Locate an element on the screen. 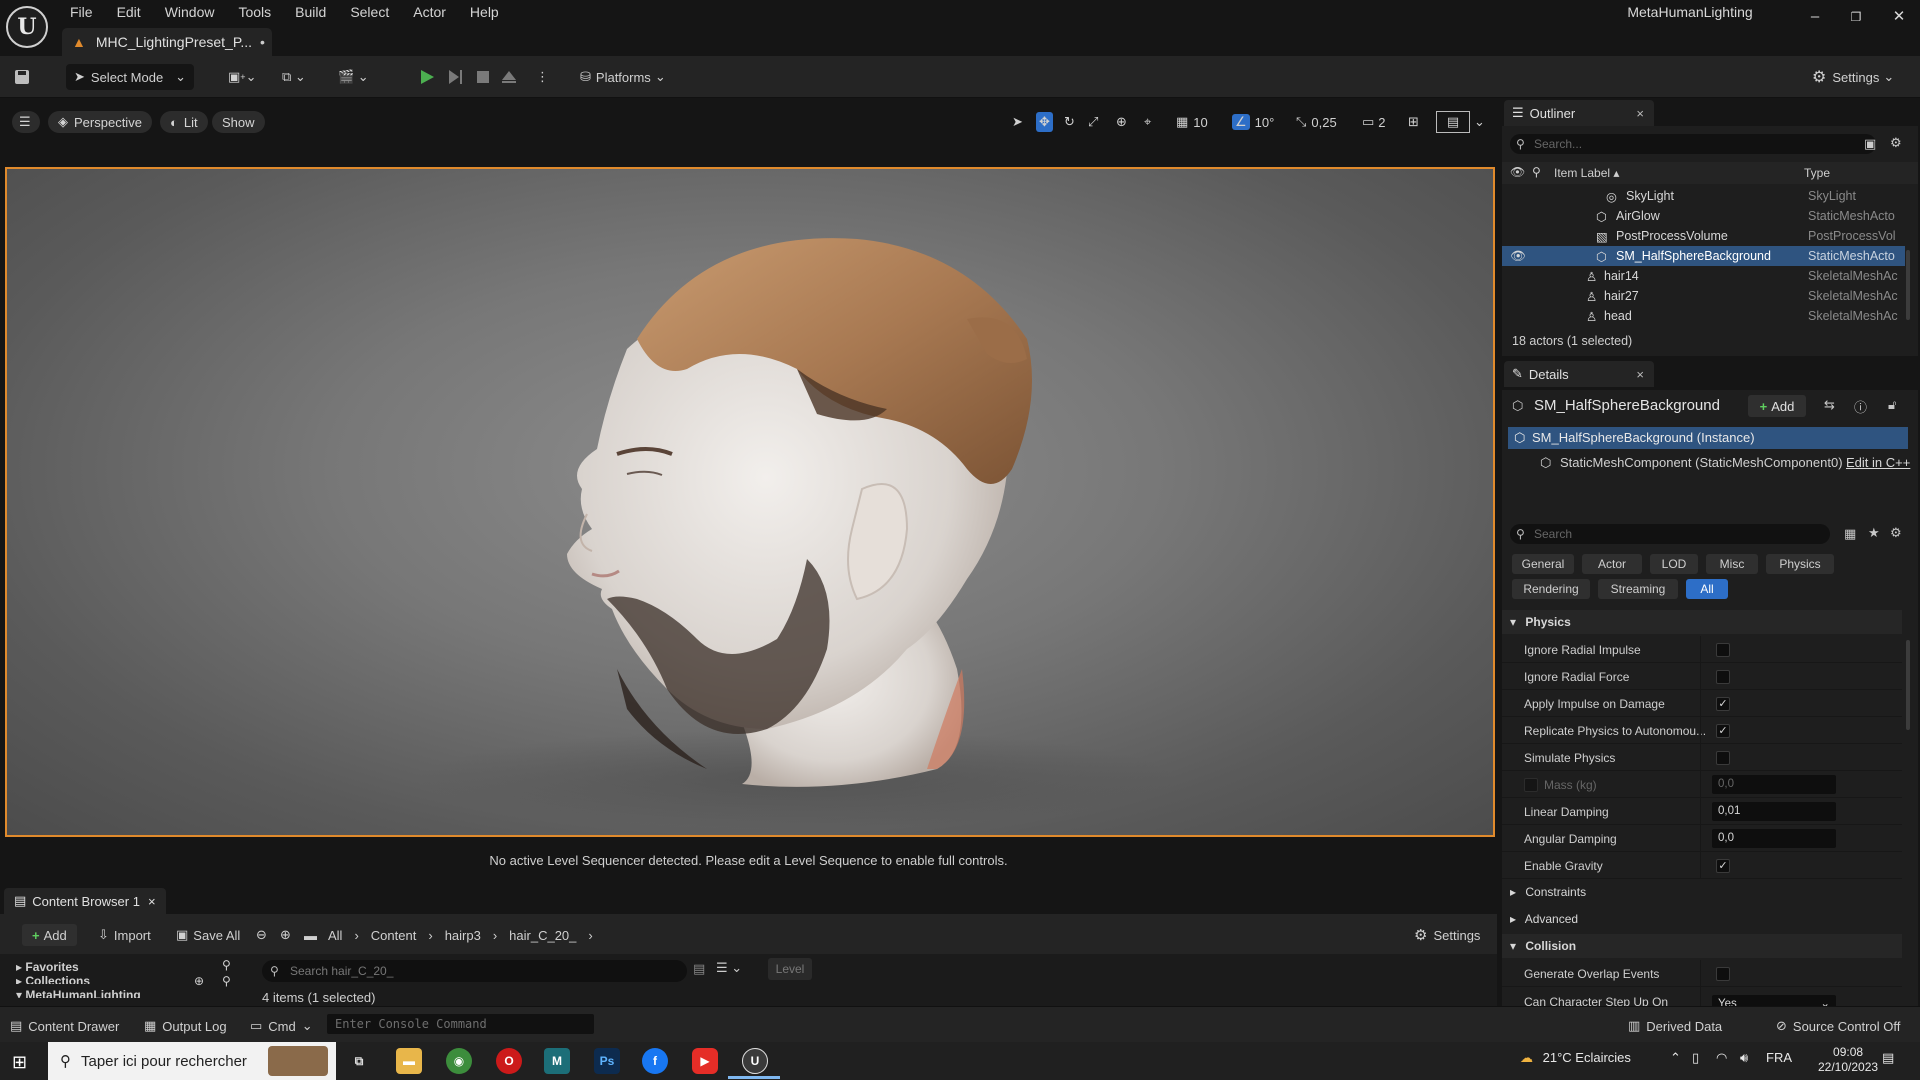  menu-file: File is located at coordinates (81, 12).